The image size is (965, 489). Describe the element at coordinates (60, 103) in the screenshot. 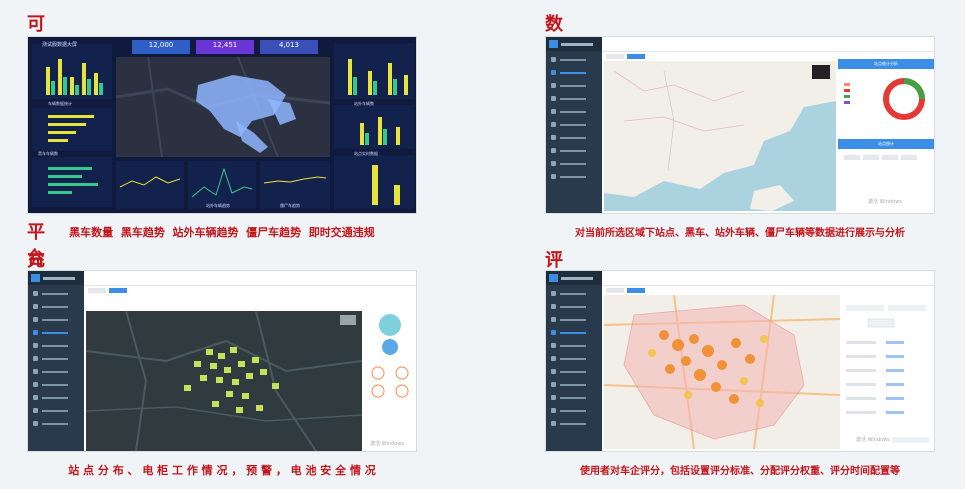

I see `chart-label-1: 车辆数据统计` at that location.